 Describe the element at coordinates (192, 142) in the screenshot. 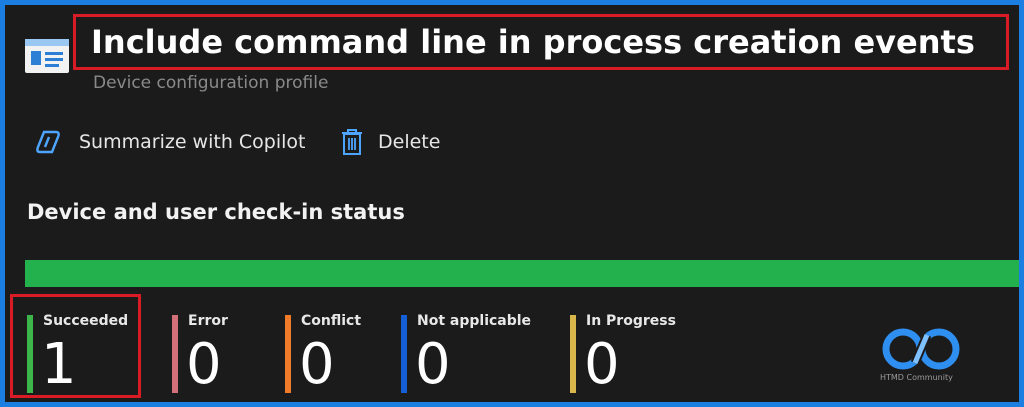

I see `summarize-label: Summarize with Copilot` at that location.